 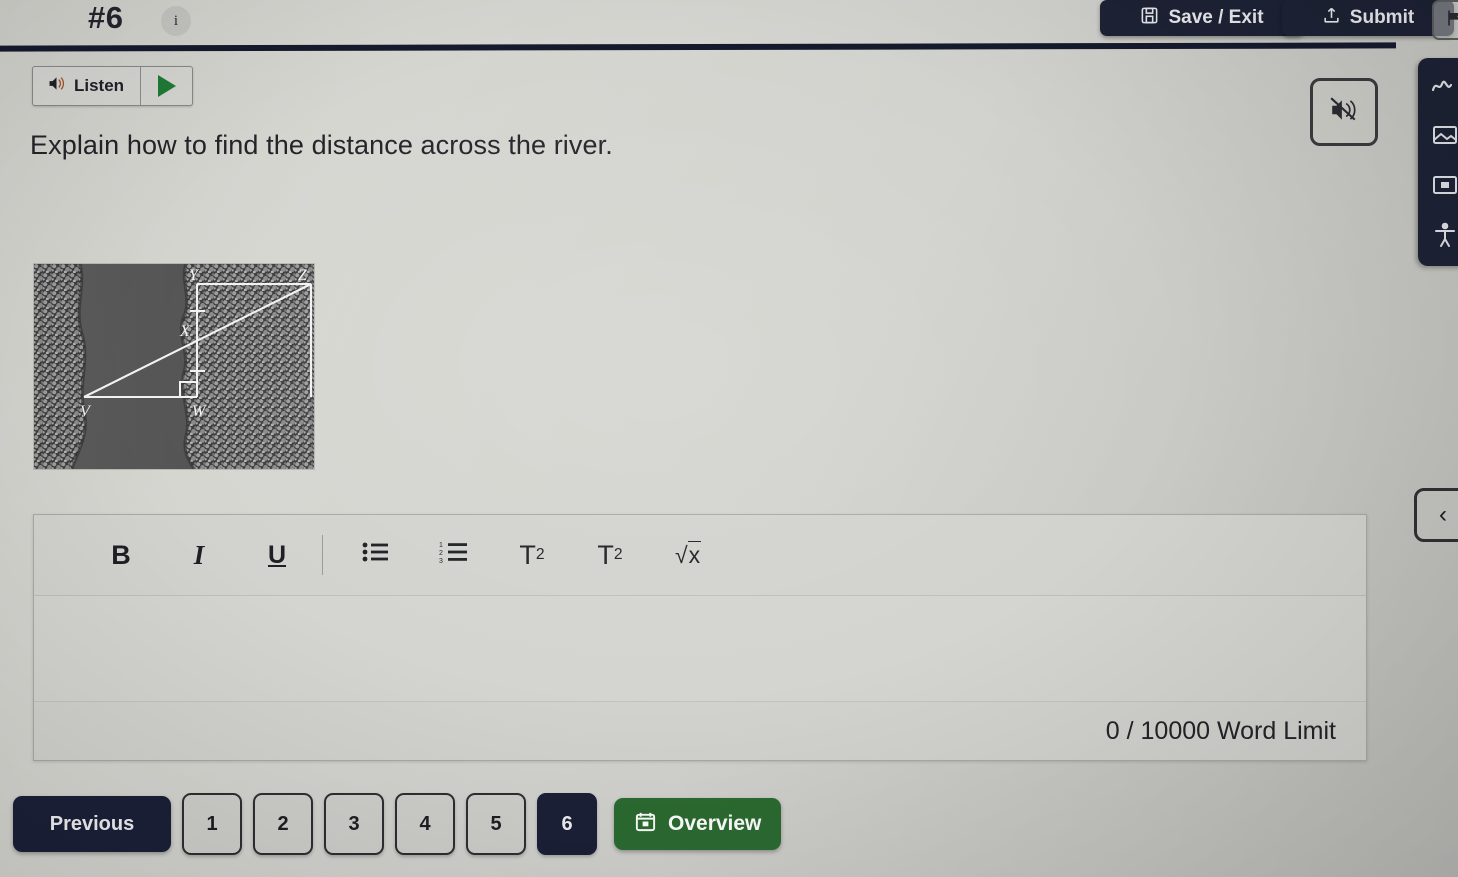 I want to click on listen-label: Listen, so click(x=99, y=85).